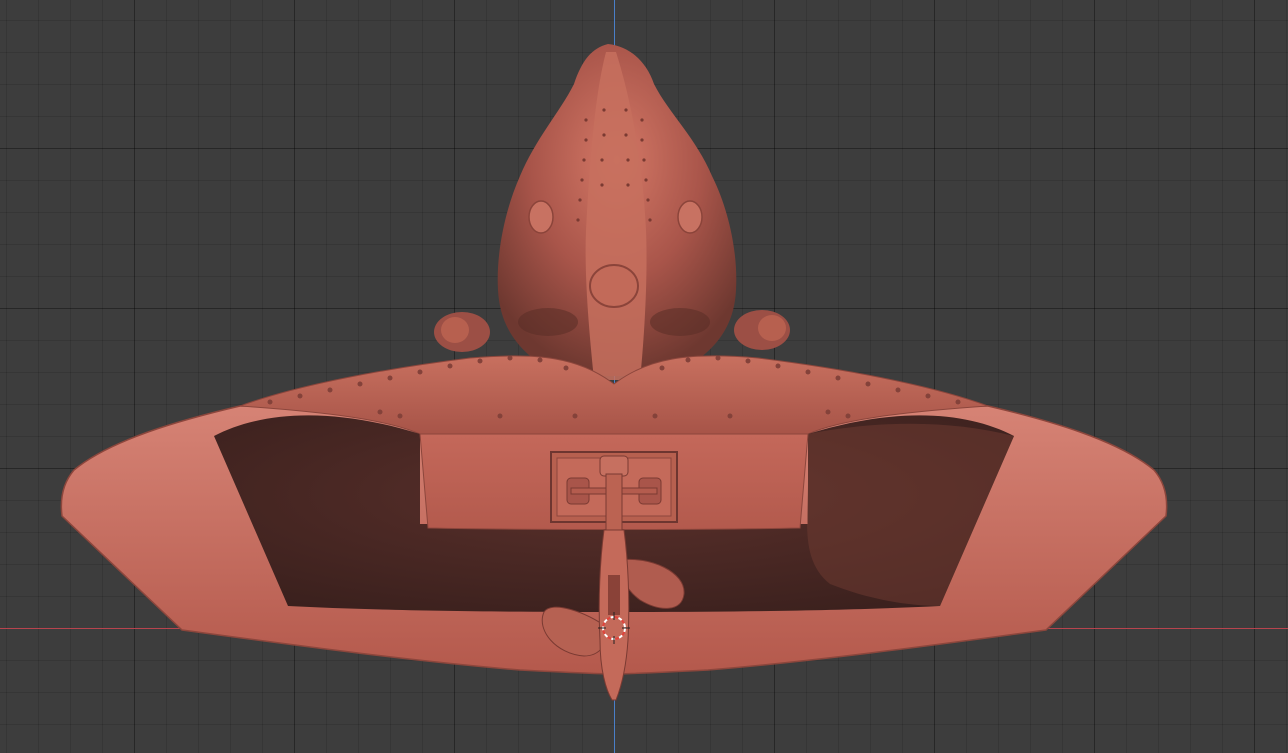 Image resolution: width=1288 pixels, height=753 pixels. Describe the element at coordinates (614, 493) in the screenshot. I see `shaft-bracket` at that location.